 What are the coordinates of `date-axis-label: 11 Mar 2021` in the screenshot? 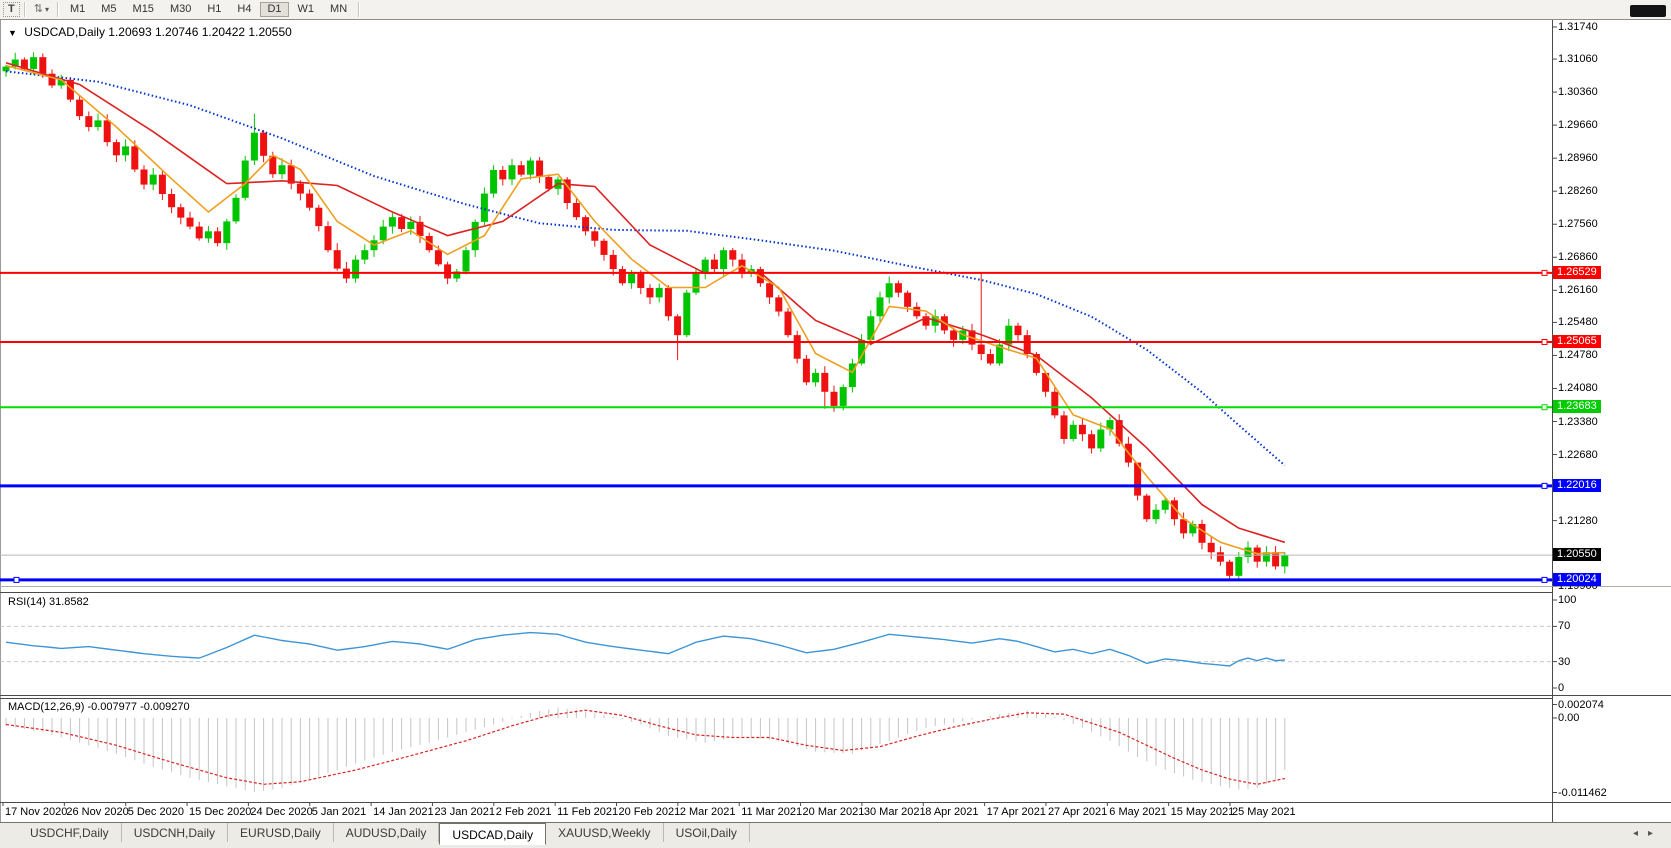 It's located at (772, 812).